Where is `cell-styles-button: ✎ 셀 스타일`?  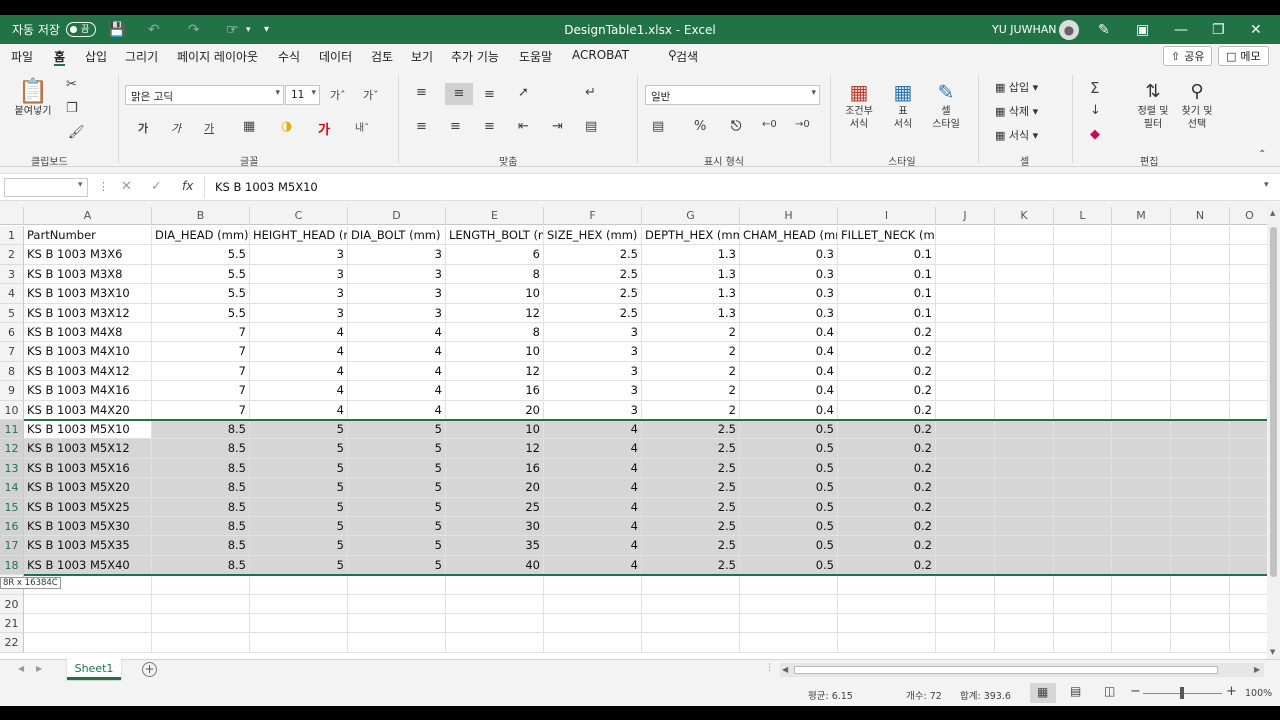 cell-styles-button: ✎ 셀 스타일 is located at coordinates (946, 105).